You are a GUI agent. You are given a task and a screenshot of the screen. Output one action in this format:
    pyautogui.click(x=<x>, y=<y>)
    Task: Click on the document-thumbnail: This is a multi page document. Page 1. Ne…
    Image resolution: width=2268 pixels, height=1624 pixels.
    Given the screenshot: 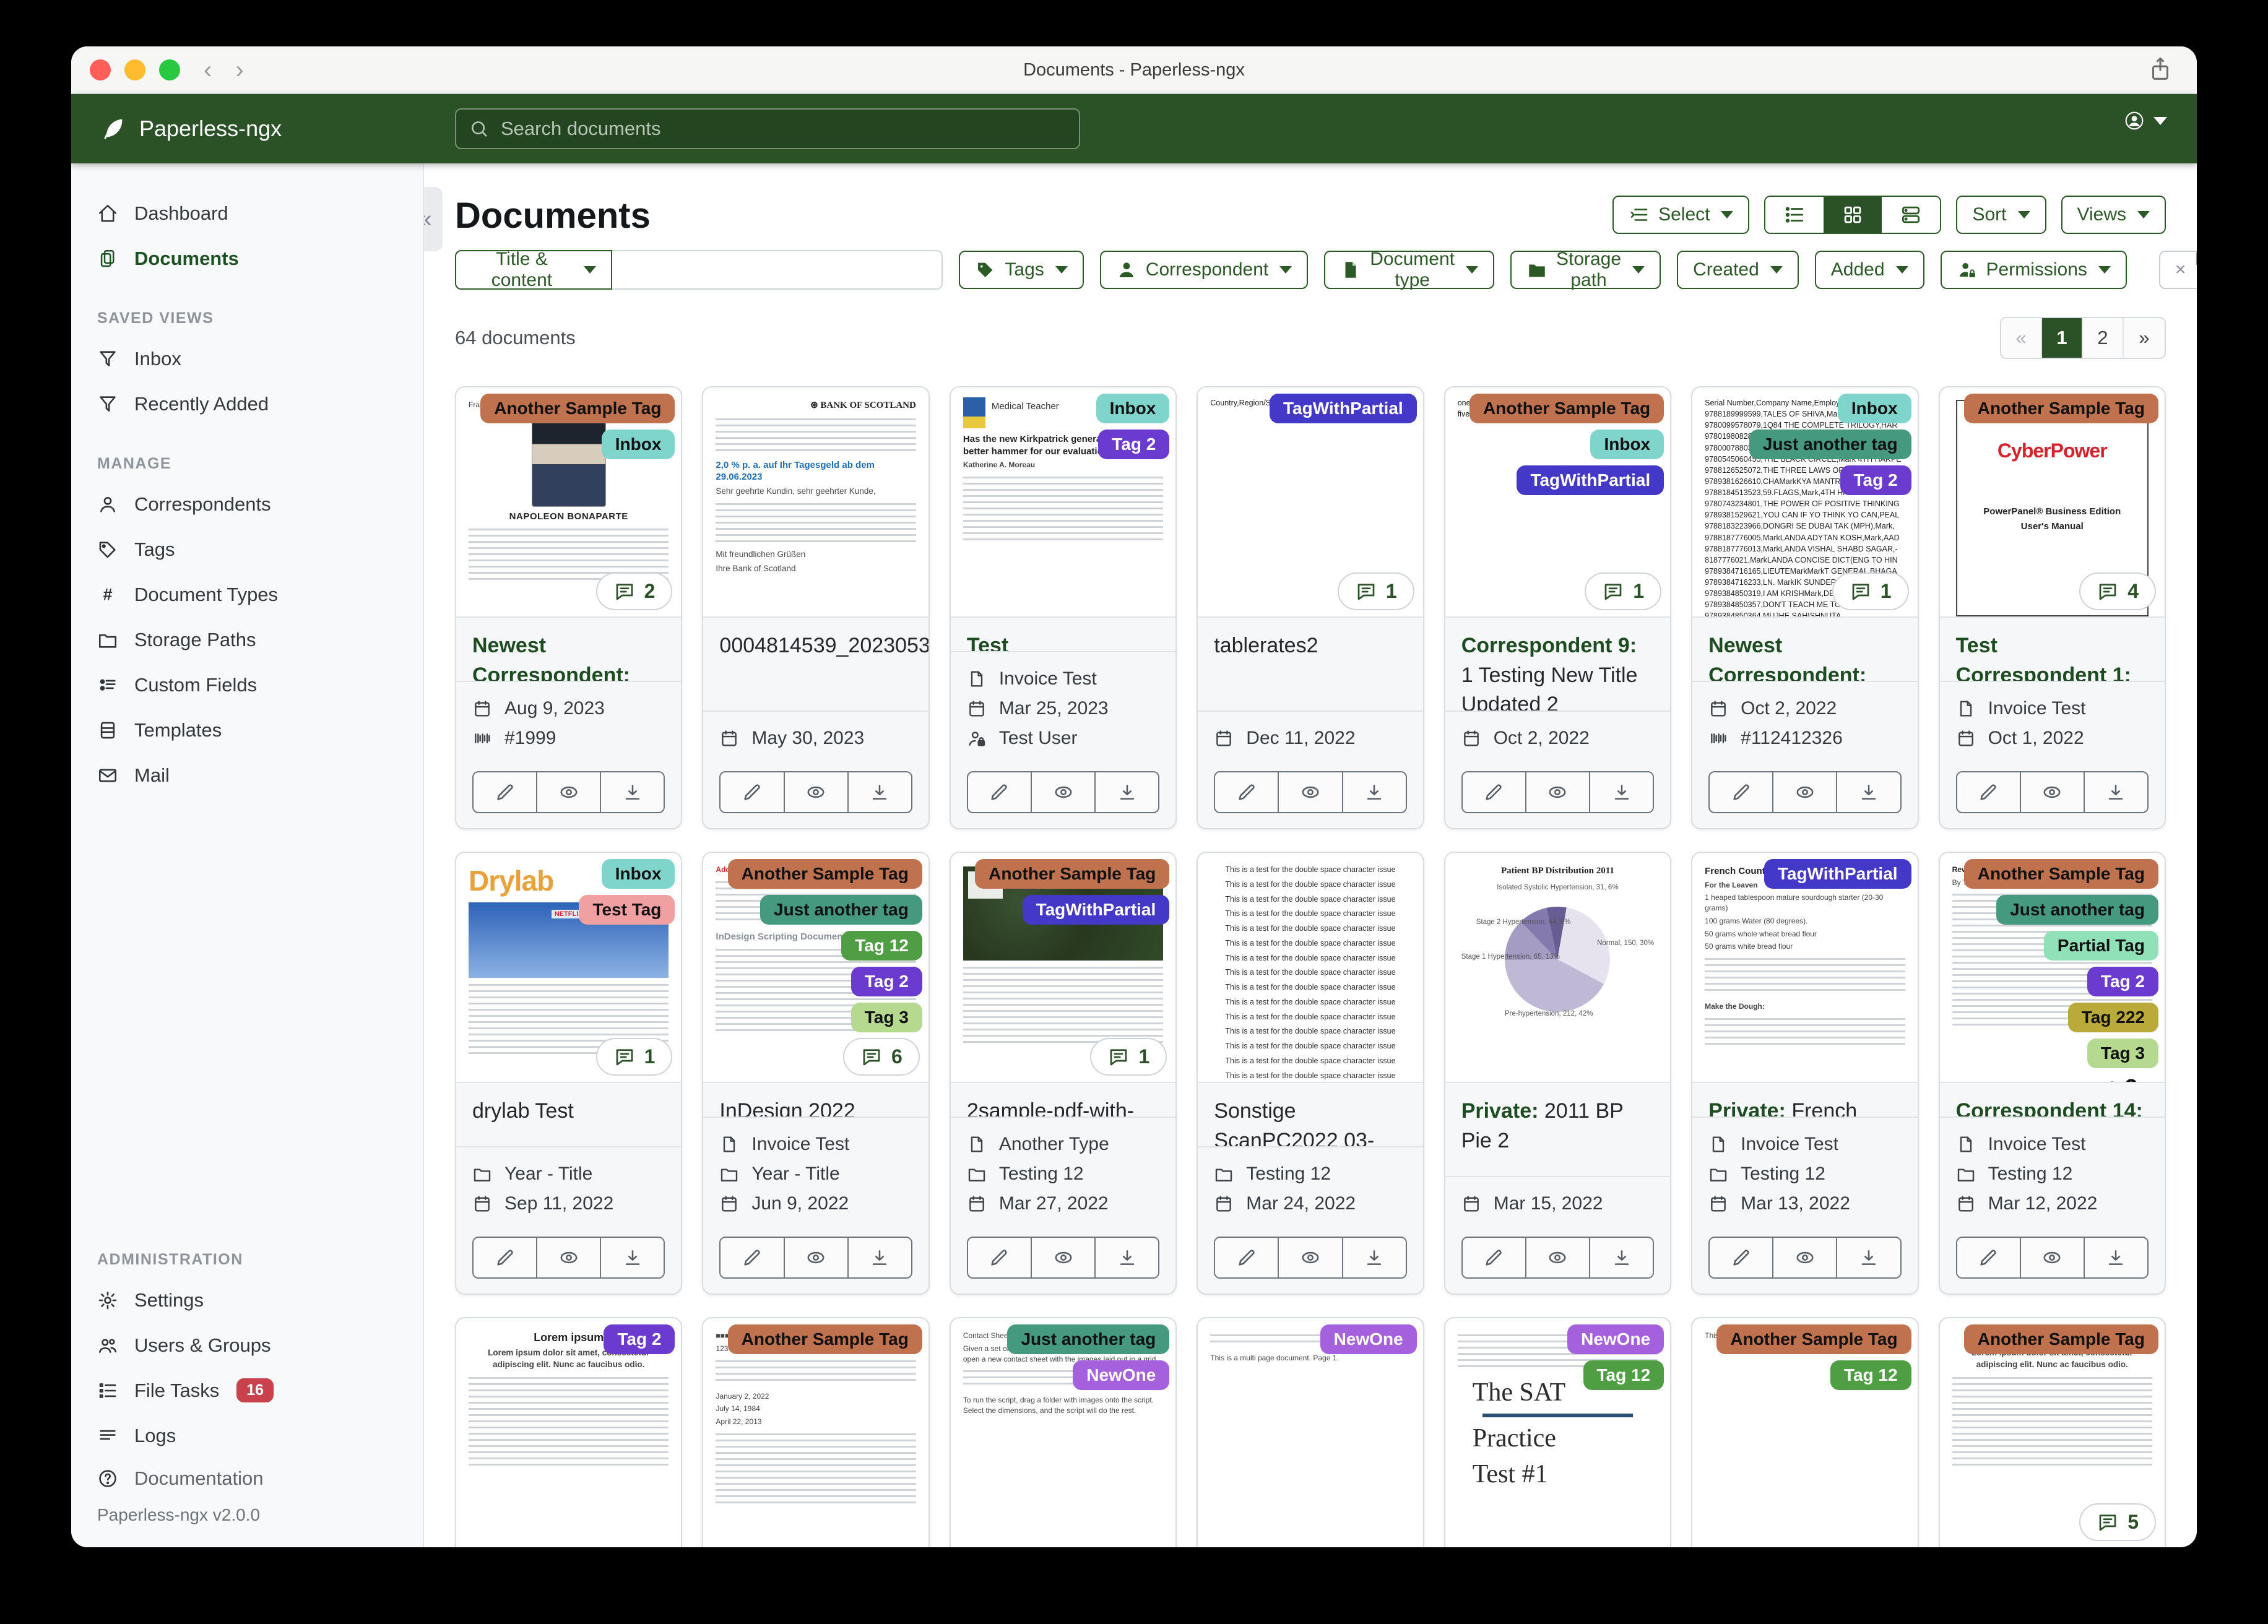 What is the action you would take?
    pyautogui.click(x=1311, y=1432)
    